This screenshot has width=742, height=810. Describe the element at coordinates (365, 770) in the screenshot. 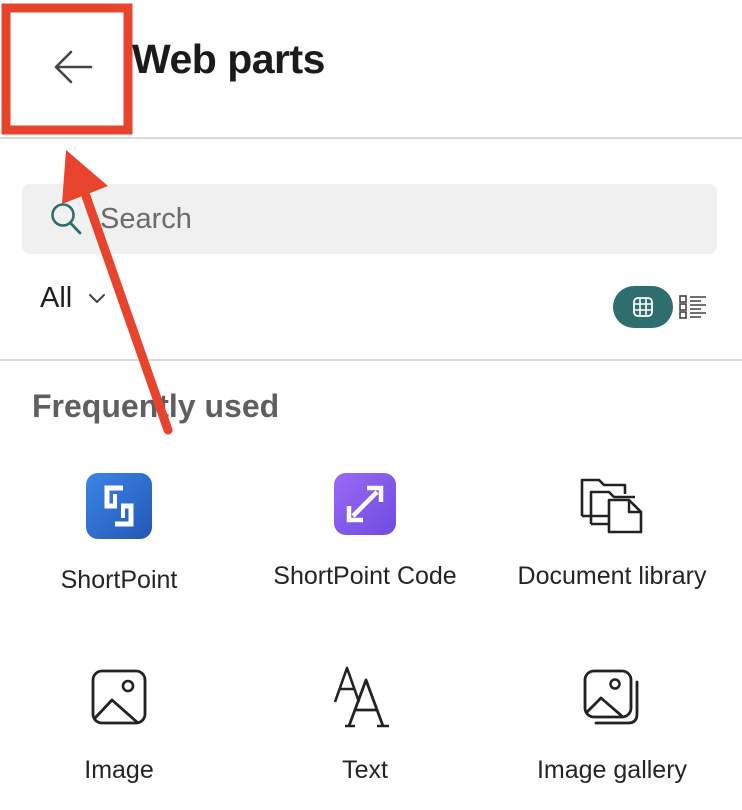

I see `webpart-label: Text` at that location.